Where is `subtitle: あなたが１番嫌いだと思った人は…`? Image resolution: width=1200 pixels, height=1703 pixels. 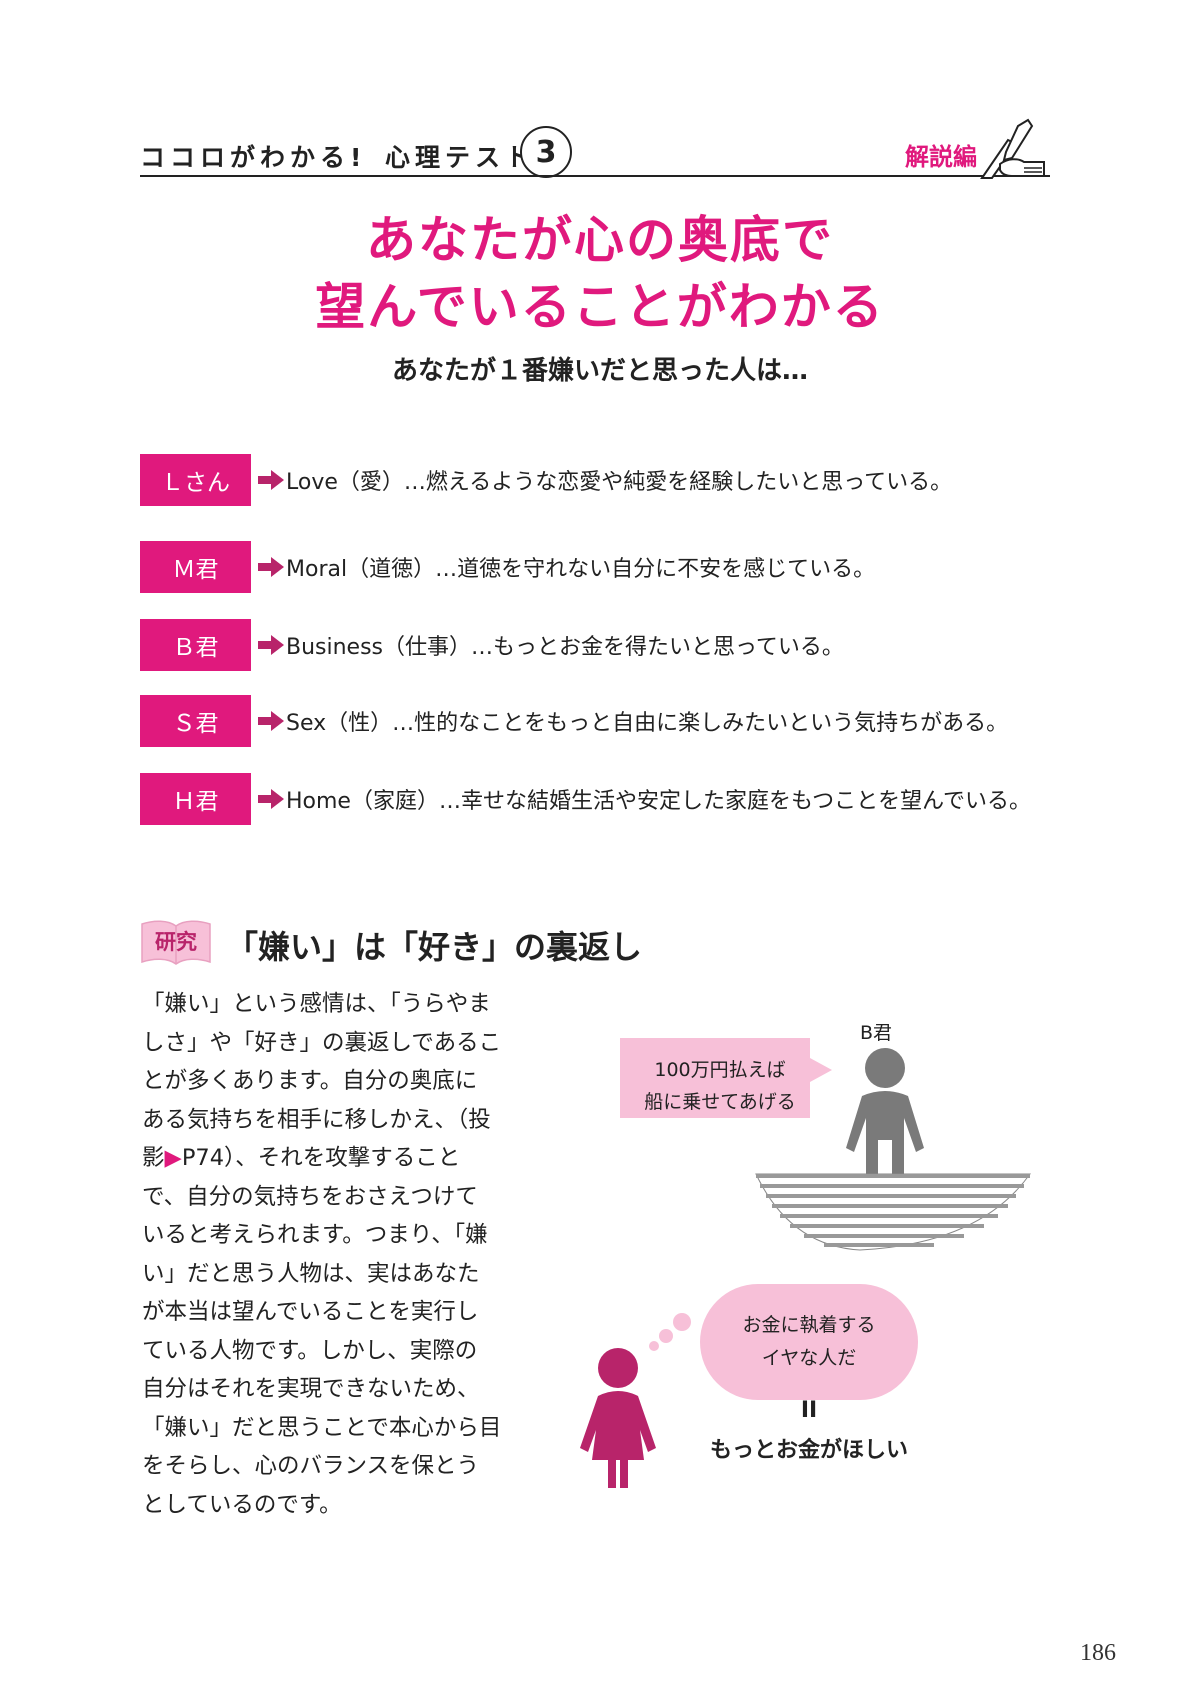 subtitle: あなたが１番嫌いだと思った人は… is located at coordinates (599, 371).